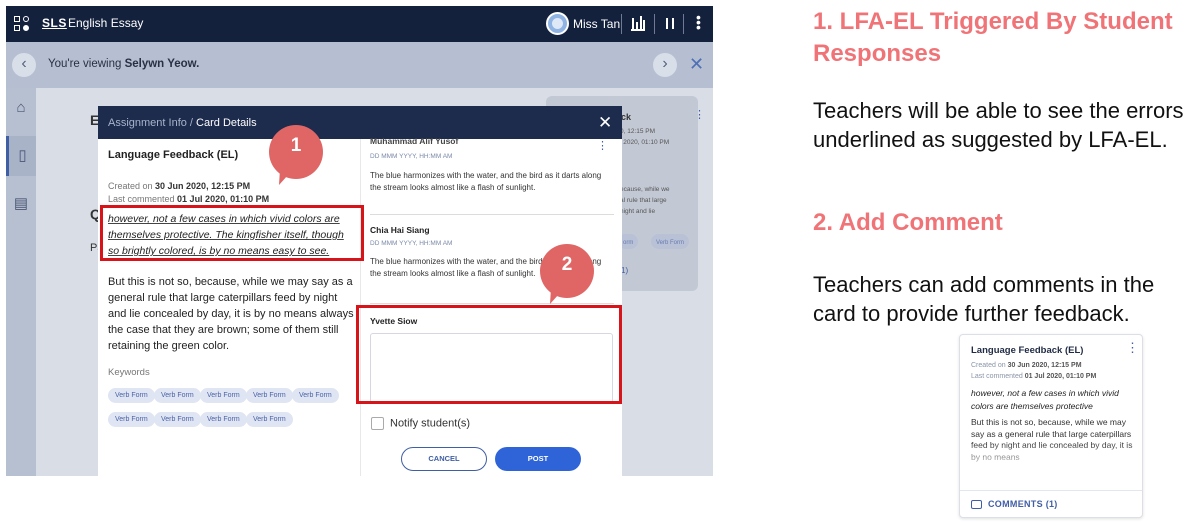  What do you see at coordinates (645, 189) in the screenshot?
I see `background-card-line: ecause, while we` at bounding box center [645, 189].